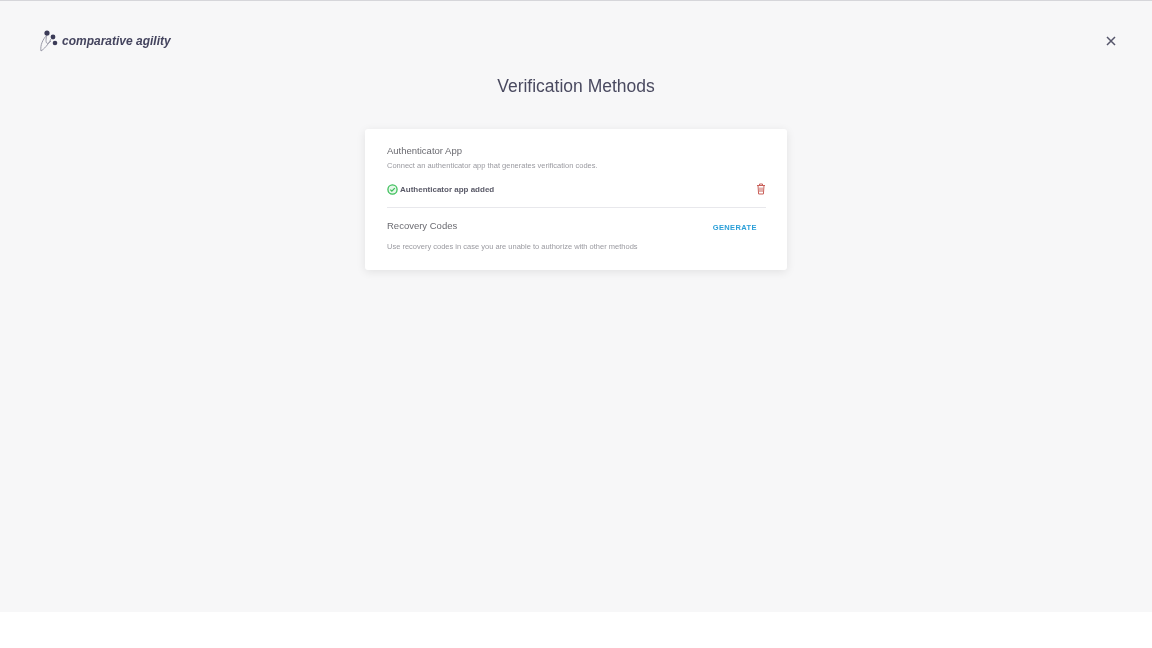 The height and width of the screenshot is (648, 1152). I want to click on status-text: Authenticator app added, so click(448, 189).